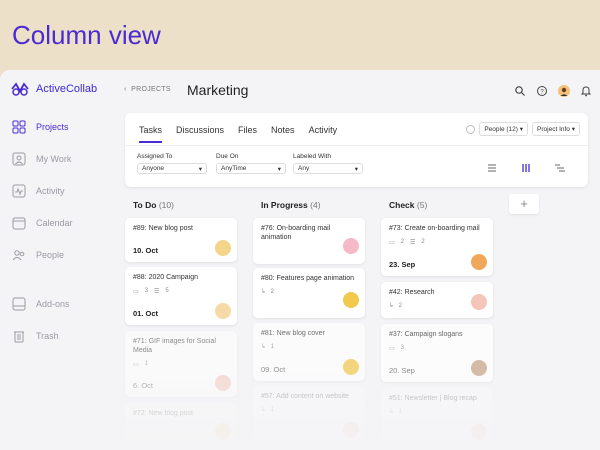 The height and width of the screenshot is (450, 600). What do you see at coordinates (437, 300) in the screenshot?
I see `task-card: #42: Research ┕ 2` at bounding box center [437, 300].